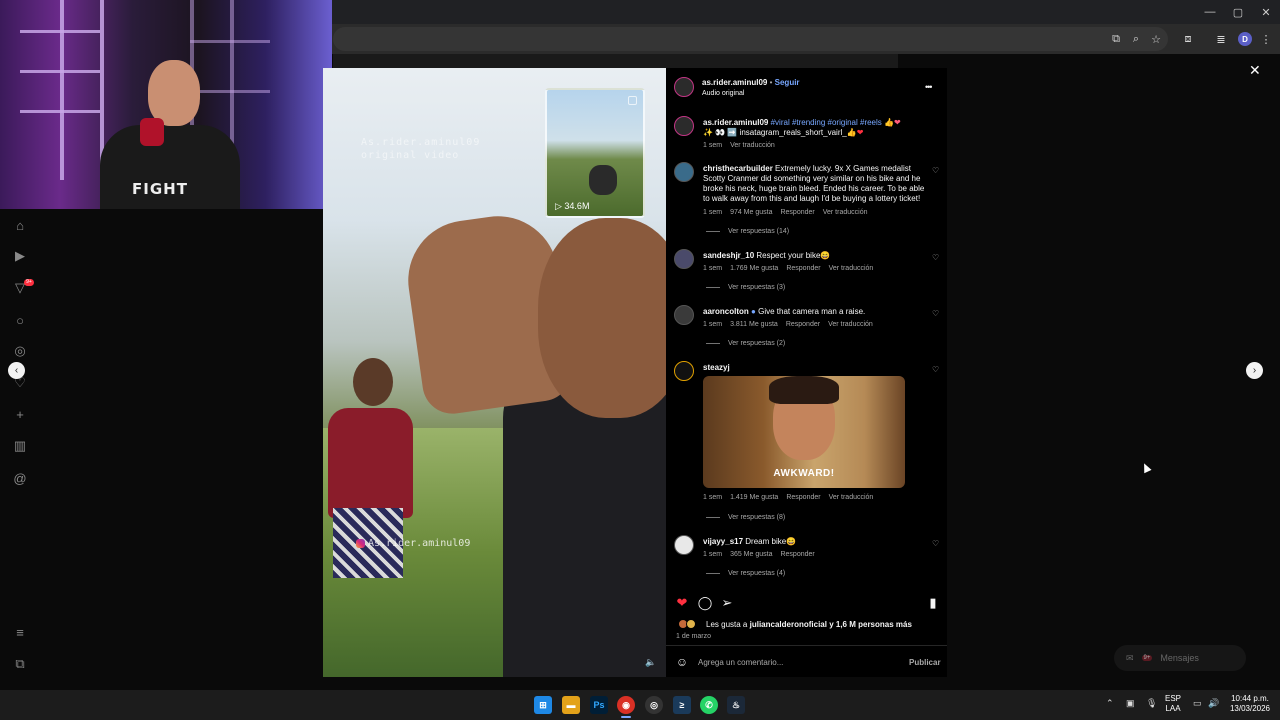 This screenshot has width=1280, height=720. What do you see at coordinates (728, 255) in the screenshot?
I see `comment-username: sandeshjr_10` at bounding box center [728, 255].